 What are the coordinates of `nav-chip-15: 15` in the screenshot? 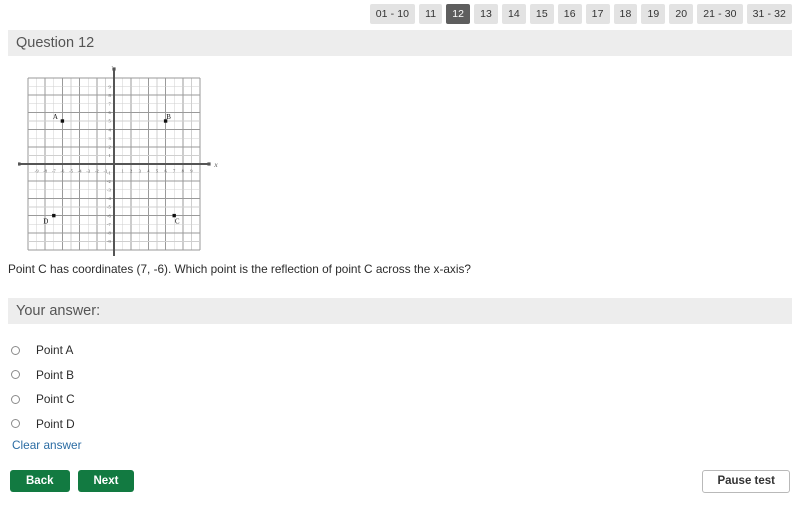 It's located at (541, 14).